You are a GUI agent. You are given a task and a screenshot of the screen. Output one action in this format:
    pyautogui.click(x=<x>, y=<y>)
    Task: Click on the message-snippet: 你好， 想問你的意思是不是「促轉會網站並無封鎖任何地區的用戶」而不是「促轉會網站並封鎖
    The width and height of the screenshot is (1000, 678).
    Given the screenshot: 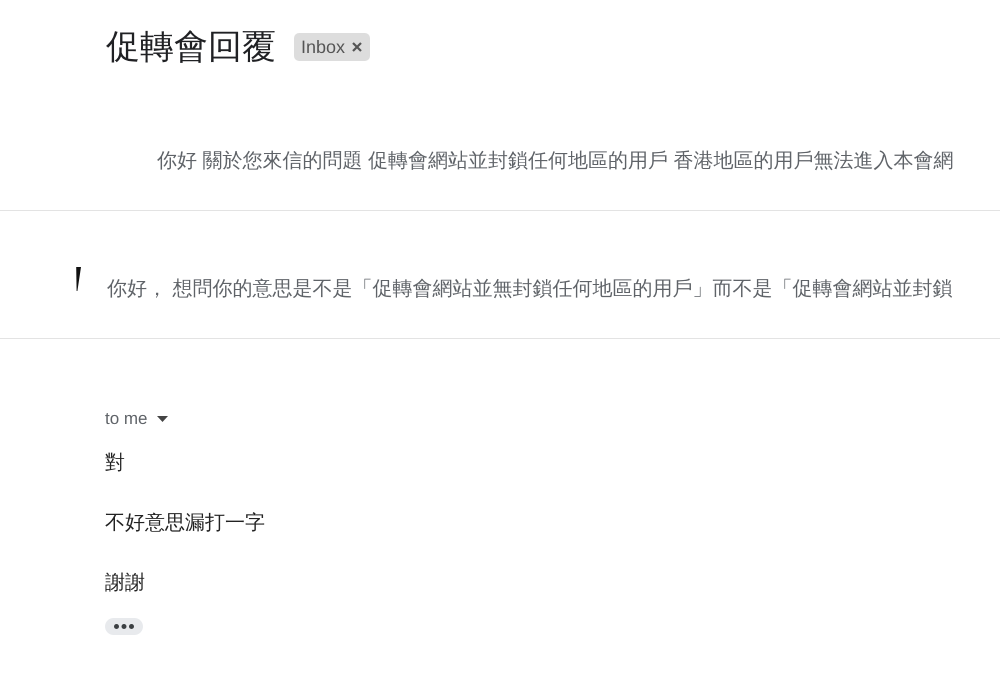 What is the action you would take?
    pyautogui.click(x=530, y=289)
    